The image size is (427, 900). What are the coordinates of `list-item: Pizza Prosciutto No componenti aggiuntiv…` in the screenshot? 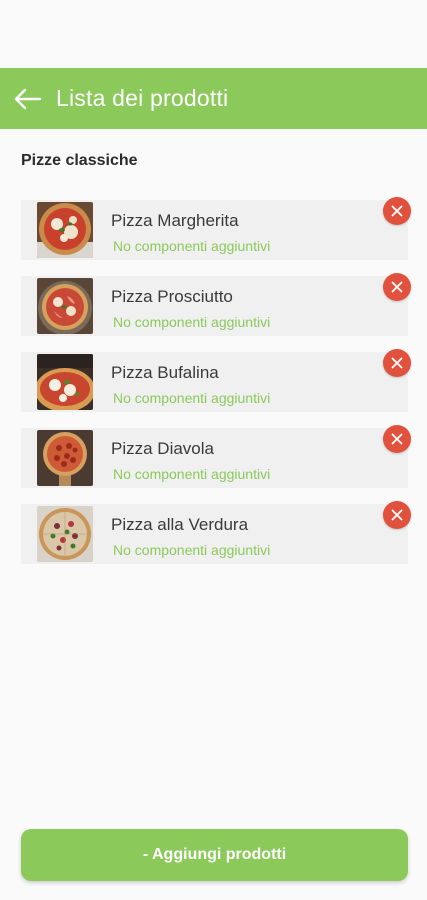 It's located at (216, 304).